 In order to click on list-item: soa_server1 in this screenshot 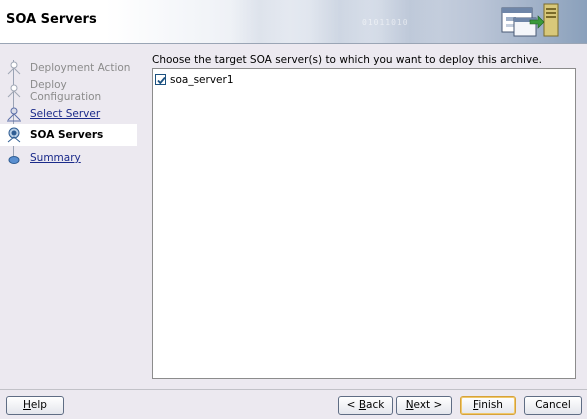, I will do `click(194, 79)`.